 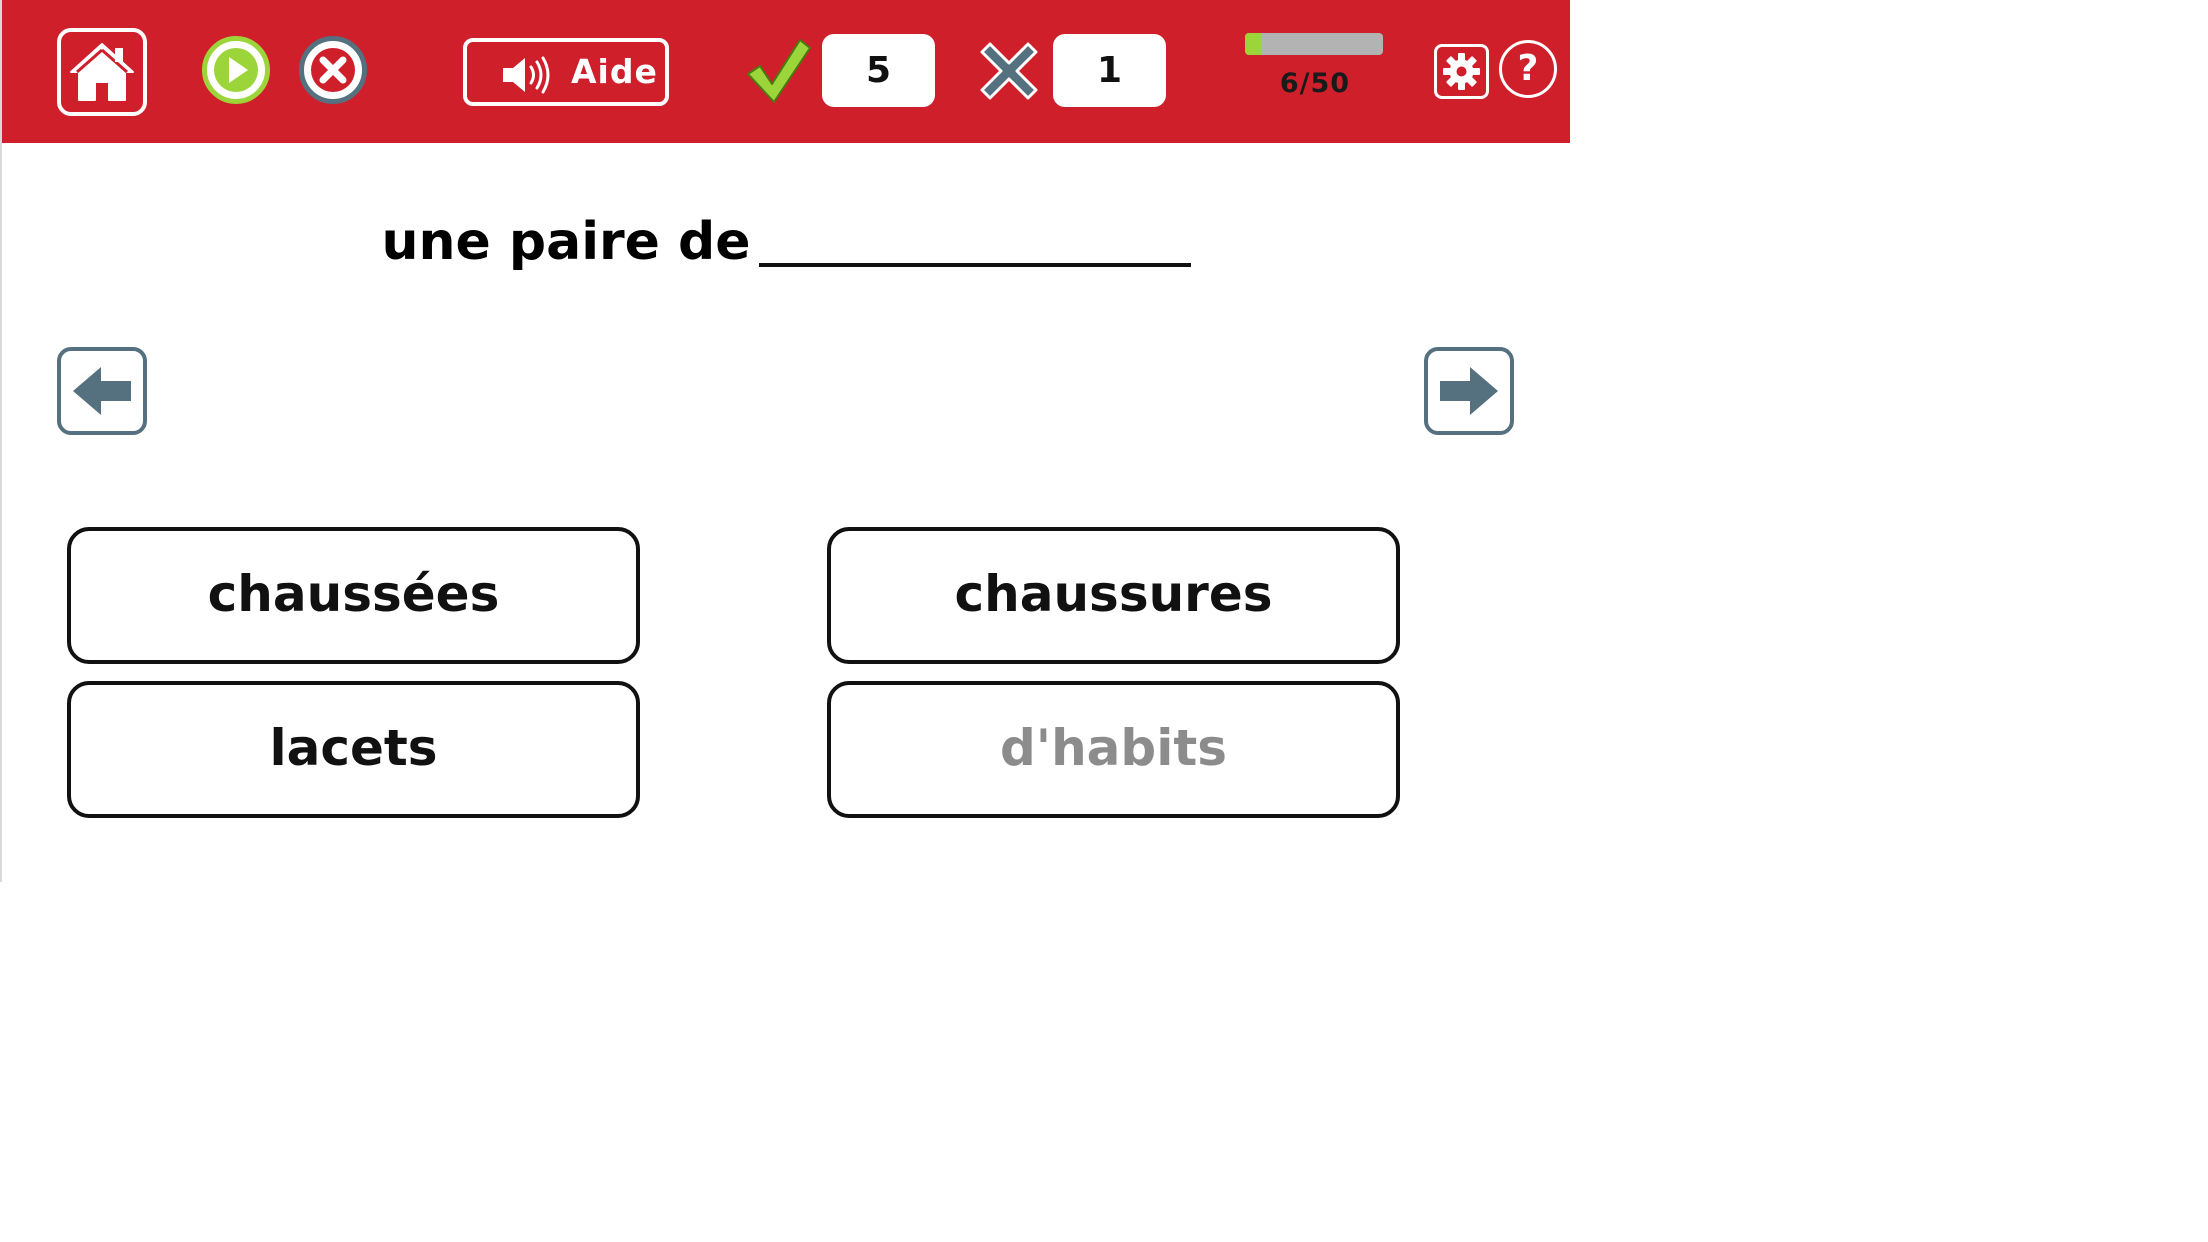 I want to click on gear-icon, so click(x=1461, y=71).